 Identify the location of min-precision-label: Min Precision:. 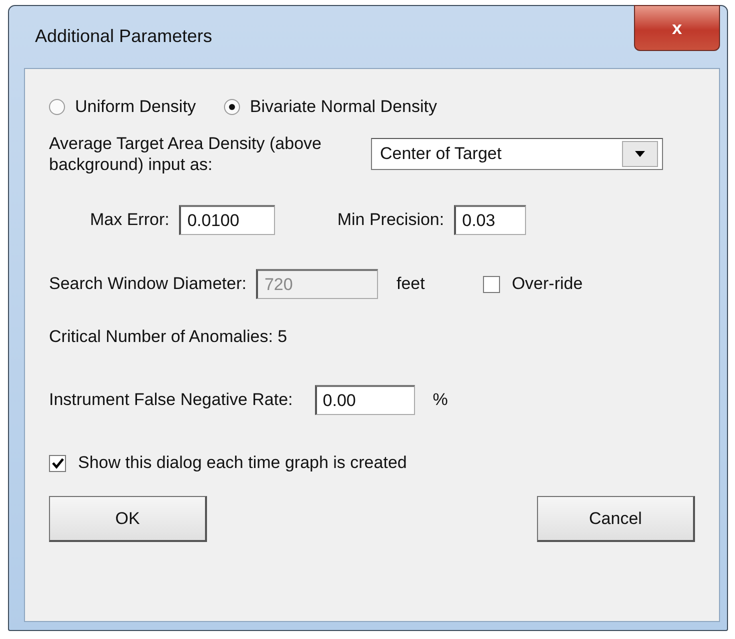
(390, 220).